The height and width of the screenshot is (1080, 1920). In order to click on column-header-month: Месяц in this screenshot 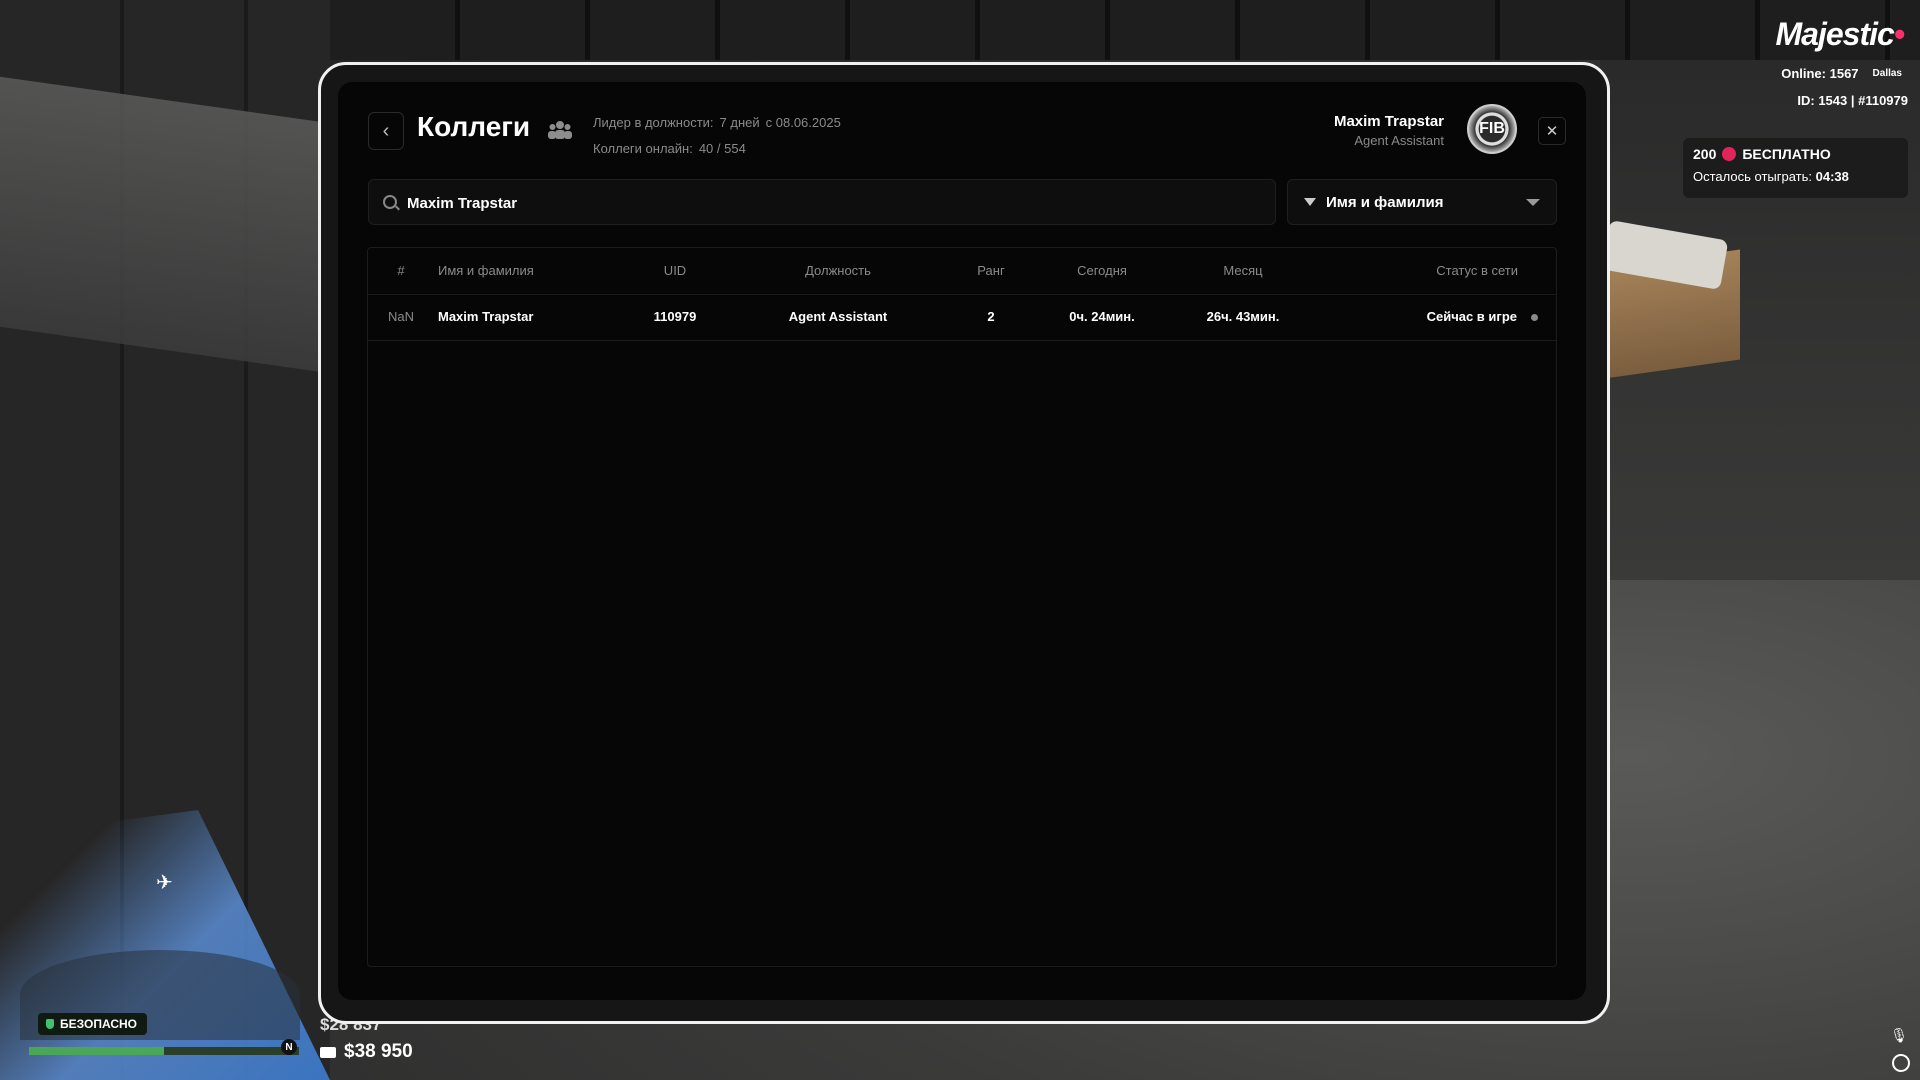, I will do `click(1242, 271)`.